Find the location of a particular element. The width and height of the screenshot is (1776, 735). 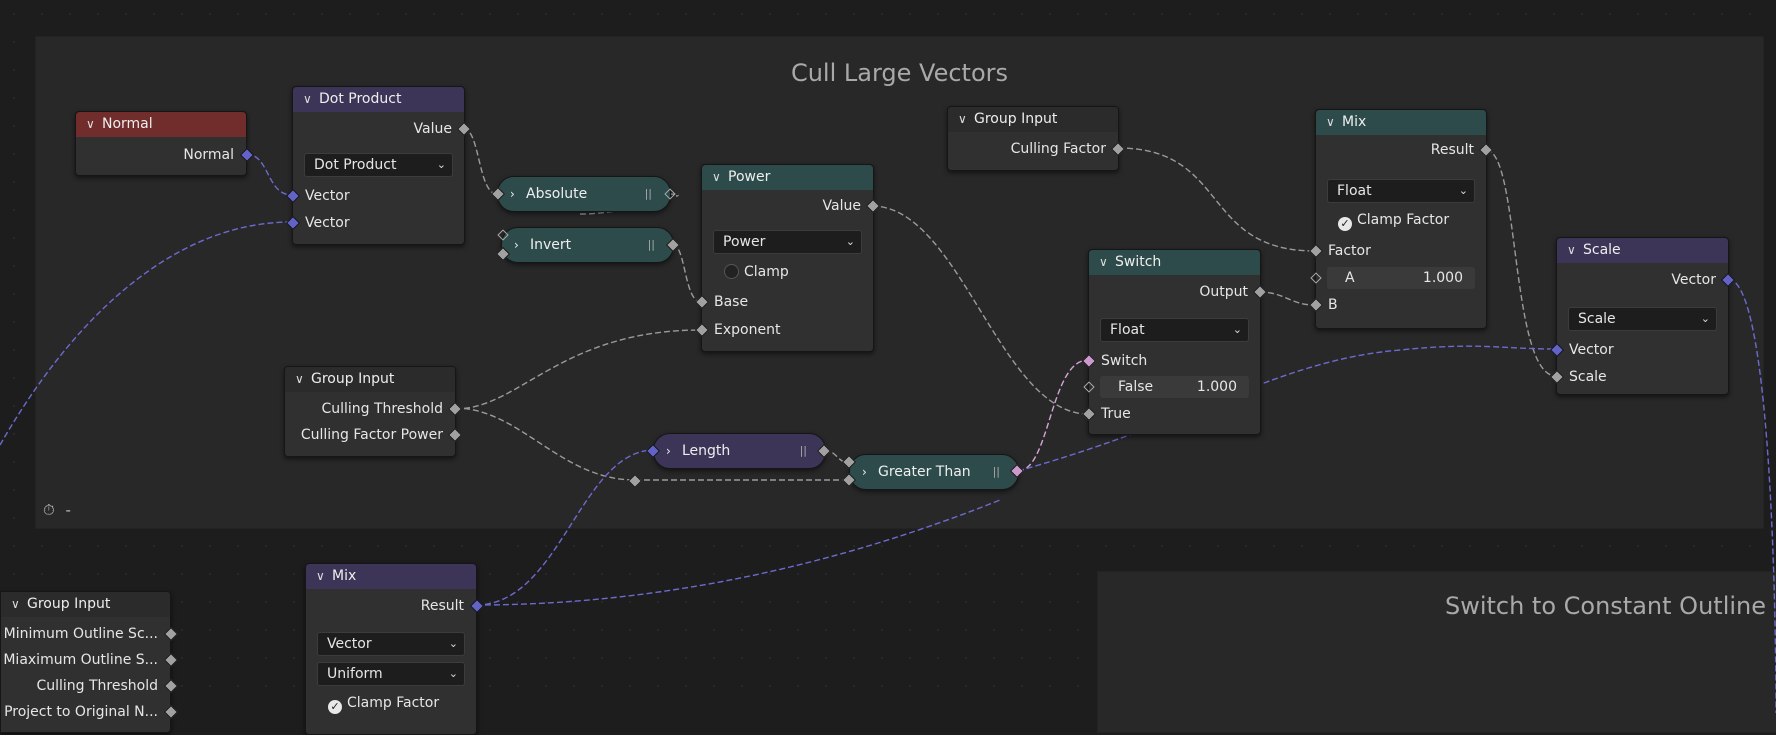

node-greater-than: › Greater Than || is located at coordinates (934, 472).